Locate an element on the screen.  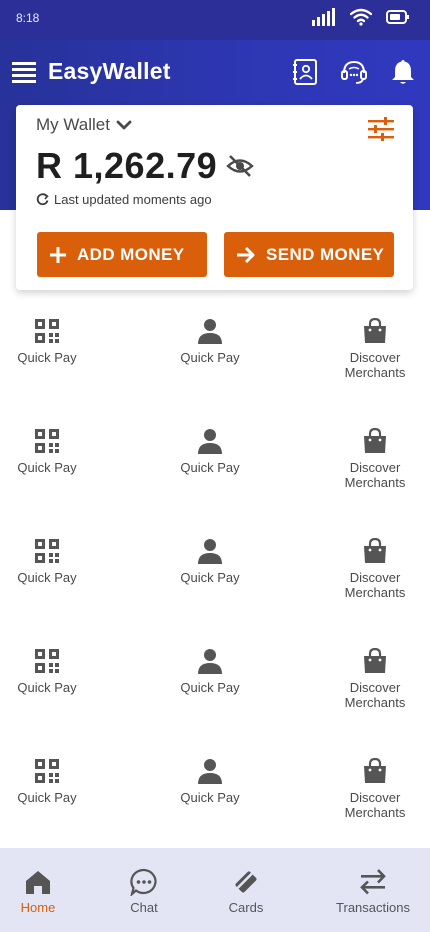
nav-transactions-label: Transactions is located at coordinates (373, 907).